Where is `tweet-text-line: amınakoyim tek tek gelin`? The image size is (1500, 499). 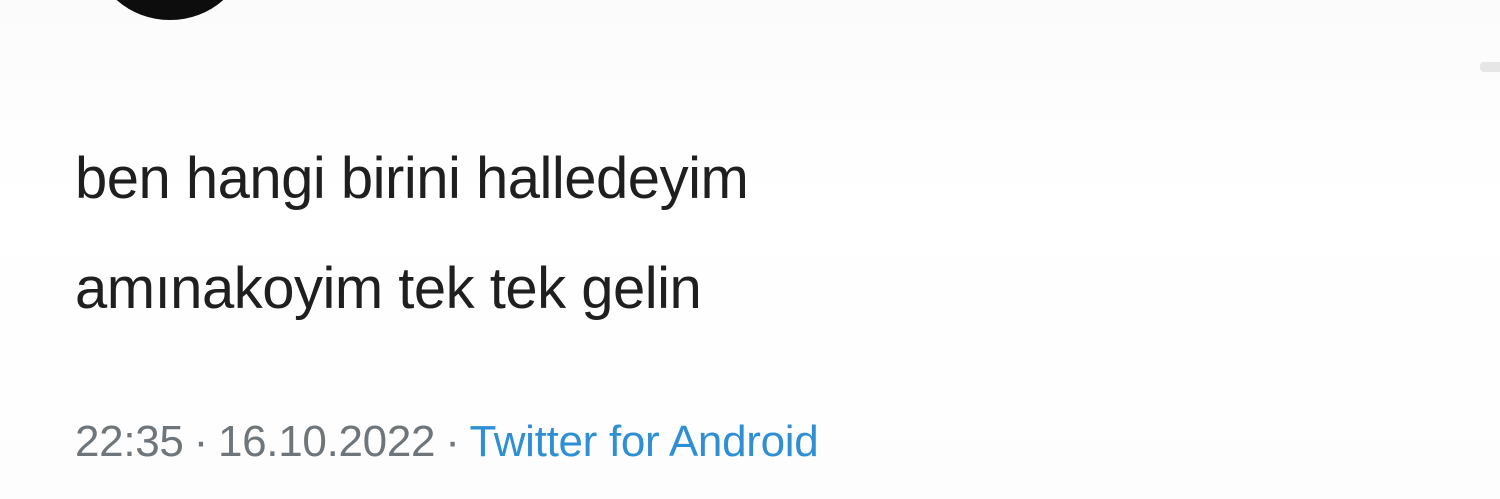 tweet-text-line: amınakoyim tek tek gelin is located at coordinates (388, 288).